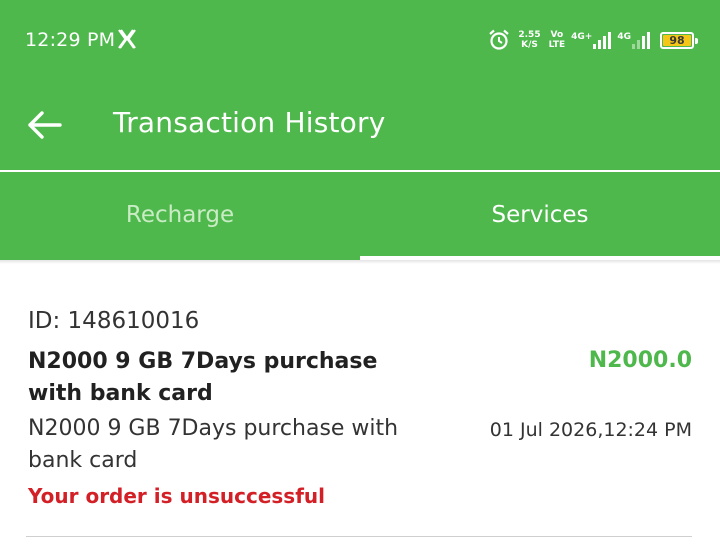 Image resolution: width=720 pixels, height=550 pixels. Describe the element at coordinates (529, 45) in the screenshot. I see `net-speed-unit: K/S` at that location.